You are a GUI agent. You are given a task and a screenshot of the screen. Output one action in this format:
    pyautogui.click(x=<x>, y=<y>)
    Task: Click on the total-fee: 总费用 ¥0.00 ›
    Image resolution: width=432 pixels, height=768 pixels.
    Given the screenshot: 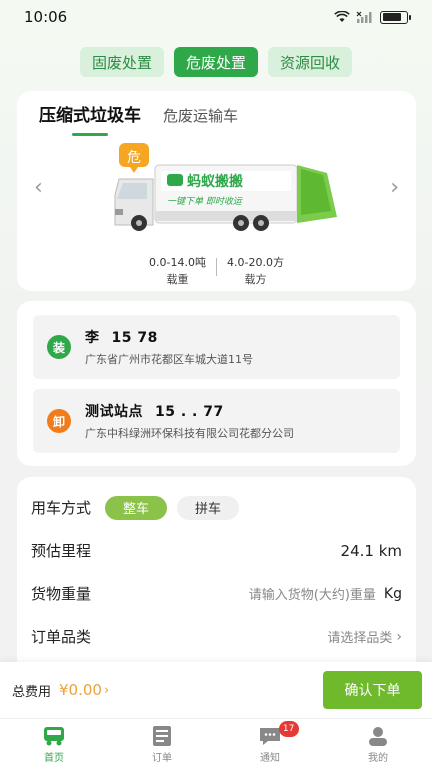 What is the action you would take?
    pyautogui.click(x=60, y=690)
    